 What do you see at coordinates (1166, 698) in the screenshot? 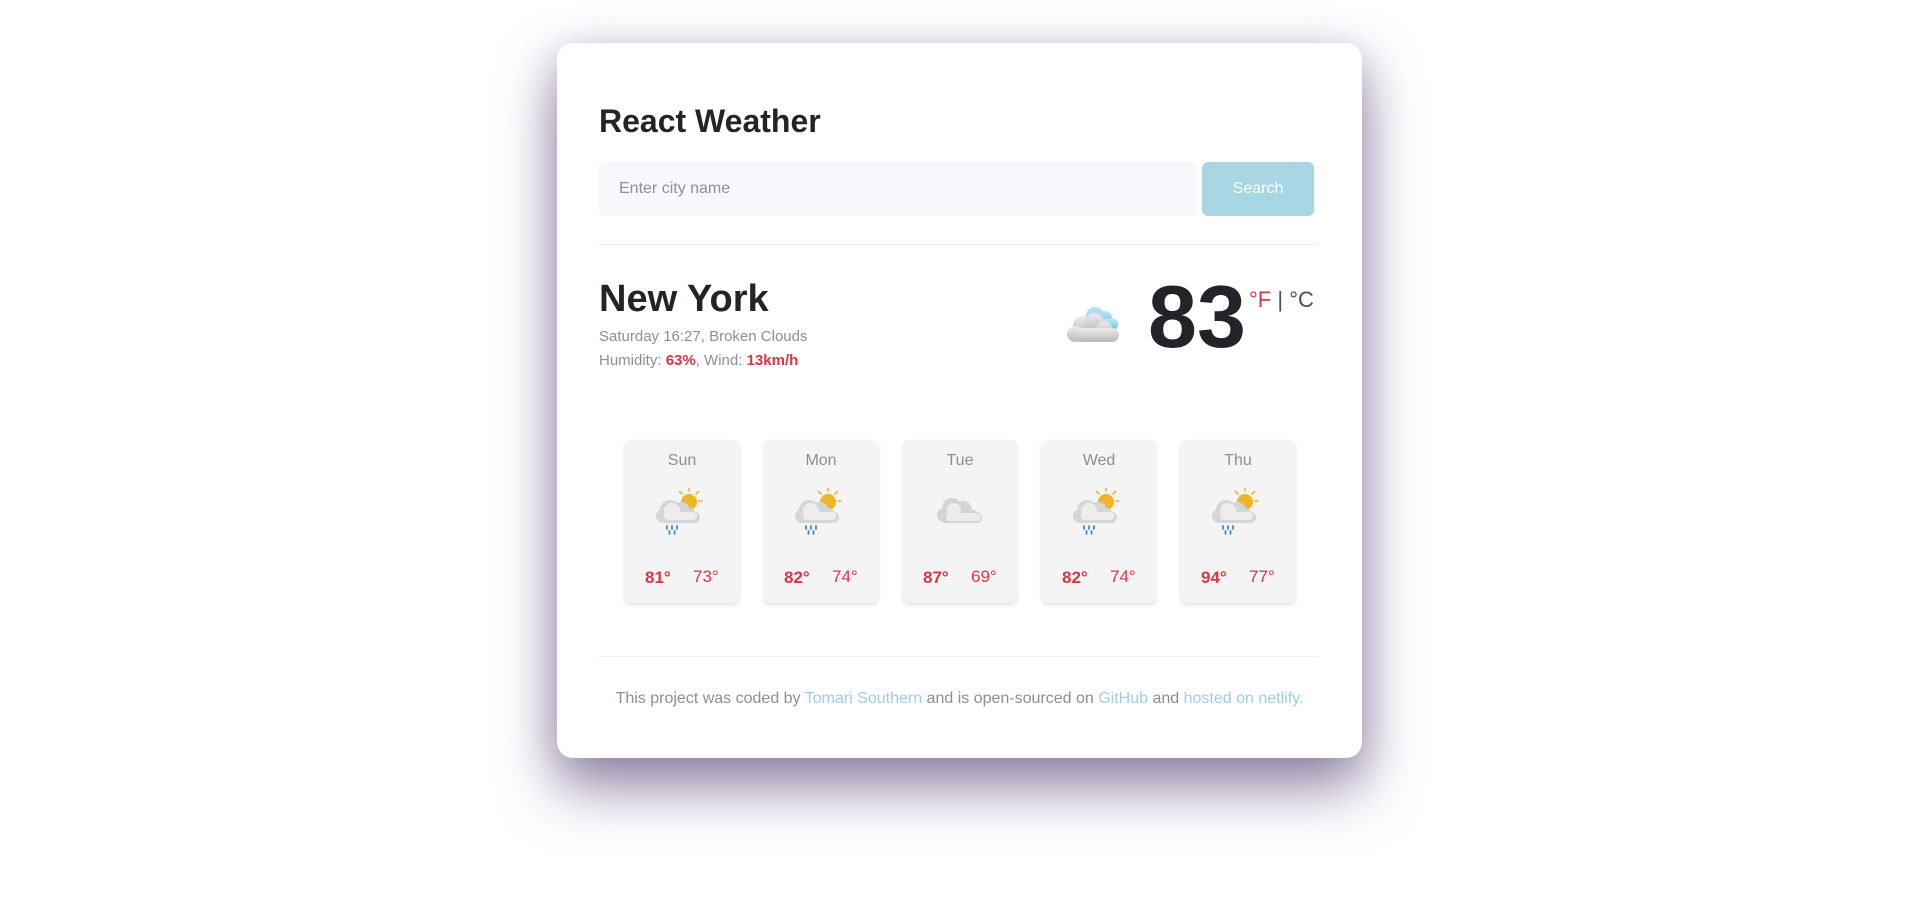
I see `footer-text: and` at bounding box center [1166, 698].